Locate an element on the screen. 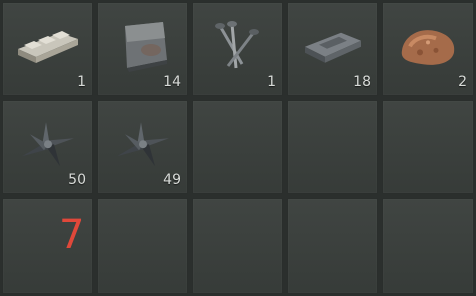 Image resolution: width=476 pixels, height=296 pixels. quantity-label: 50 is located at coordinates (77, 180).